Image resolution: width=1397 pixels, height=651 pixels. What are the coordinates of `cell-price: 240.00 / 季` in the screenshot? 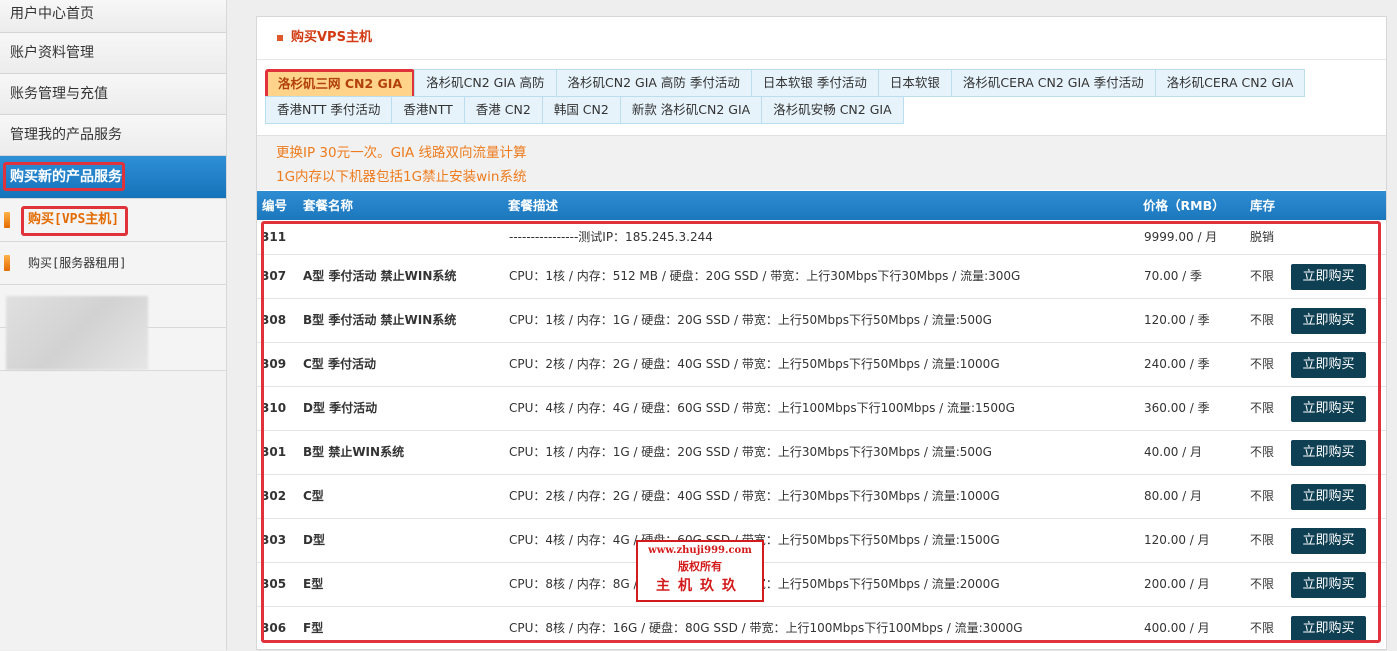 It's located at (1177, 364).